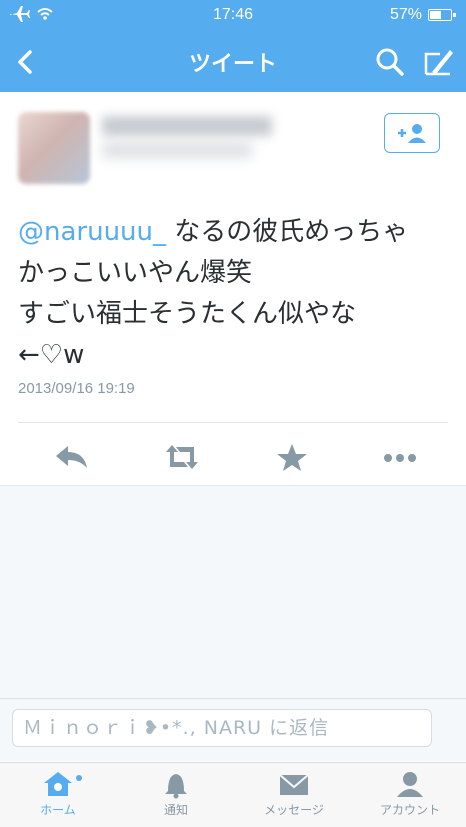 The image size is (466, 827). Describe the element at coordinates (54, 148) in the screenshot. I see `avatar` at that location.